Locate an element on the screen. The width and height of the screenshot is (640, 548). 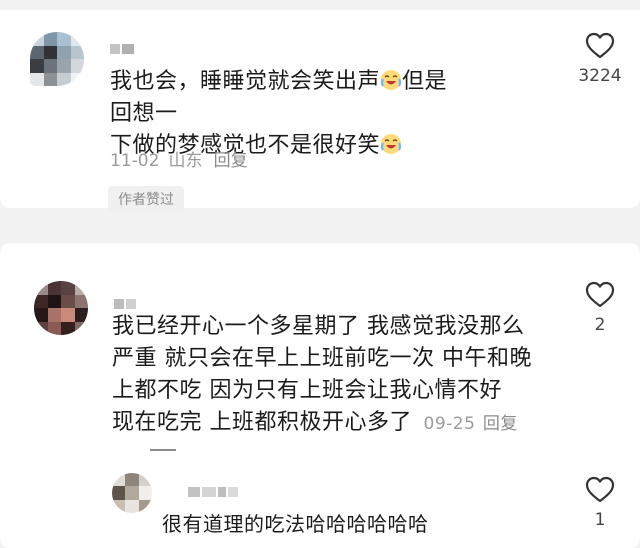
comment-date: 11-02 is located at coordinates (135, 161).